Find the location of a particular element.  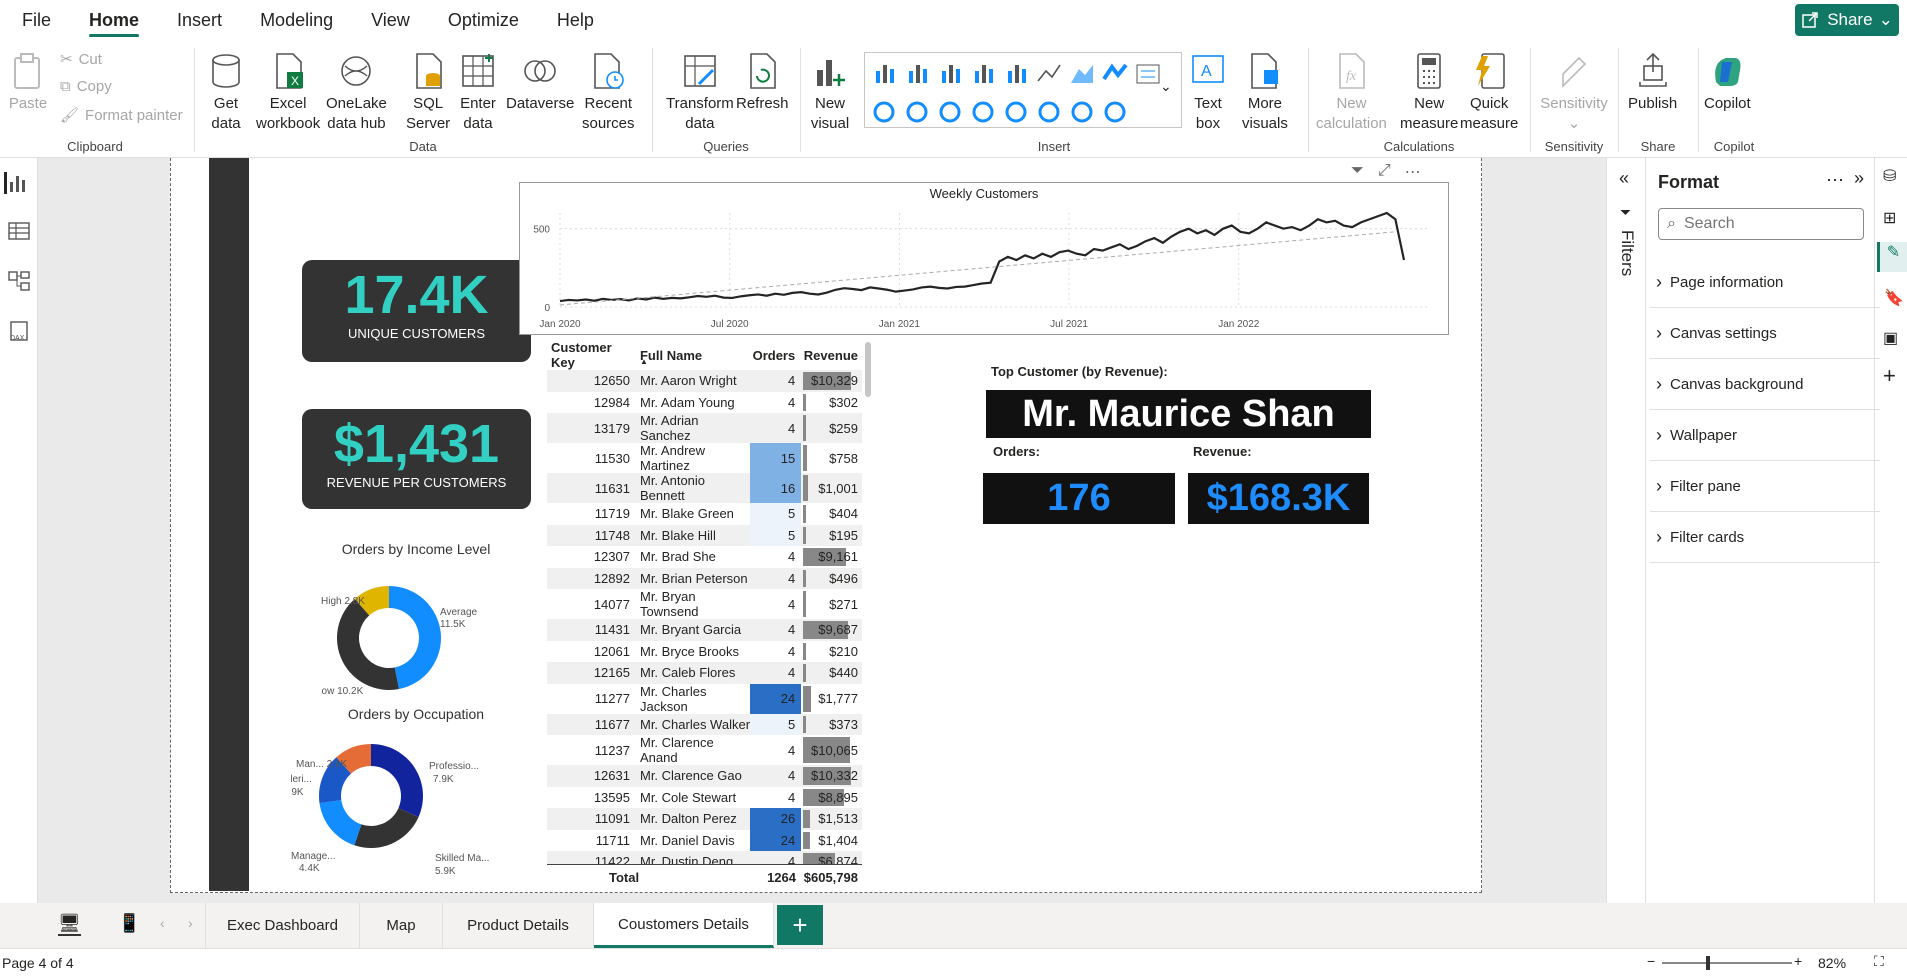

tab-modeling: Modeling is located at coordinates (296, 20).